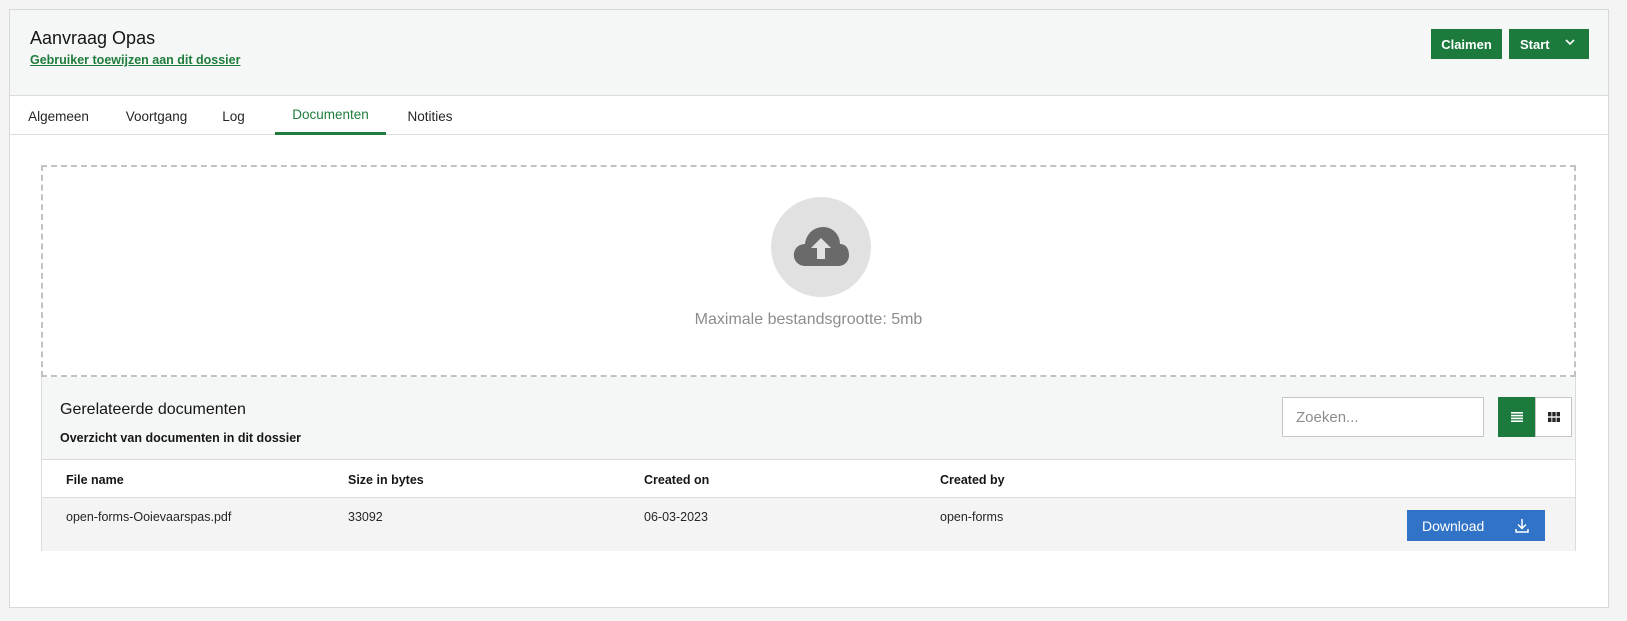  I want to click on file-name-cell: open-forms-Ooievaarspas.pdf, so click(149, 517).